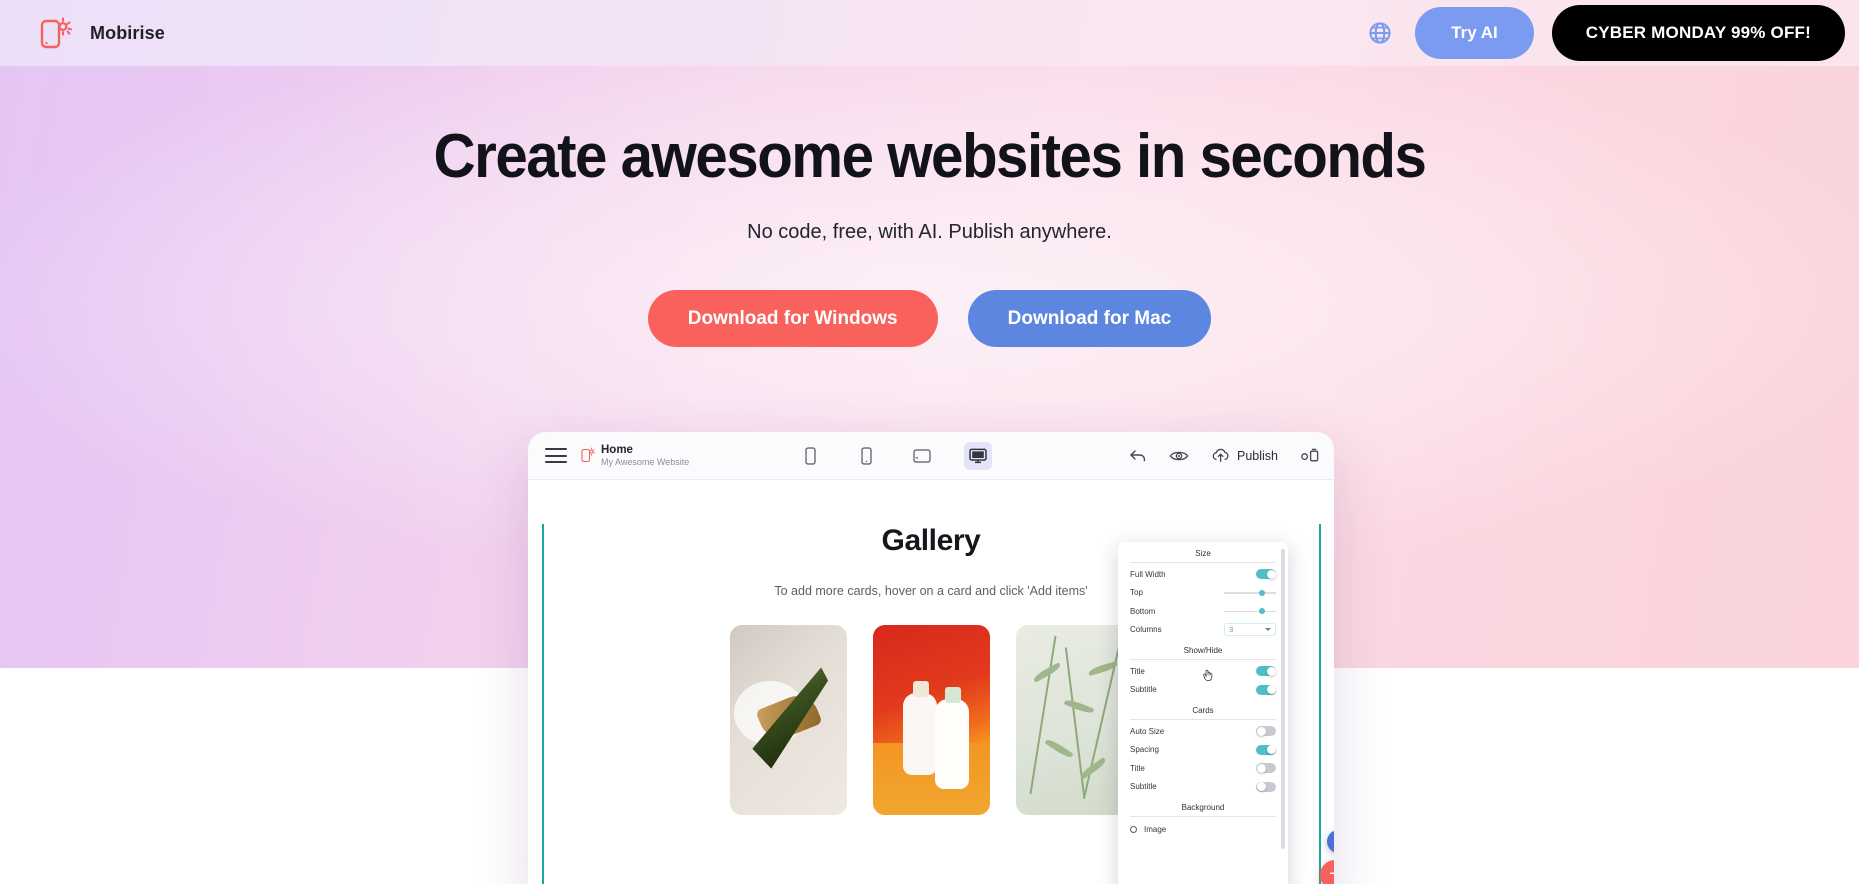 The width and height of the screenshot is (1859, 884). I want to click on setting-row-card-subtitle: Subtitle, so click(1203, 787).